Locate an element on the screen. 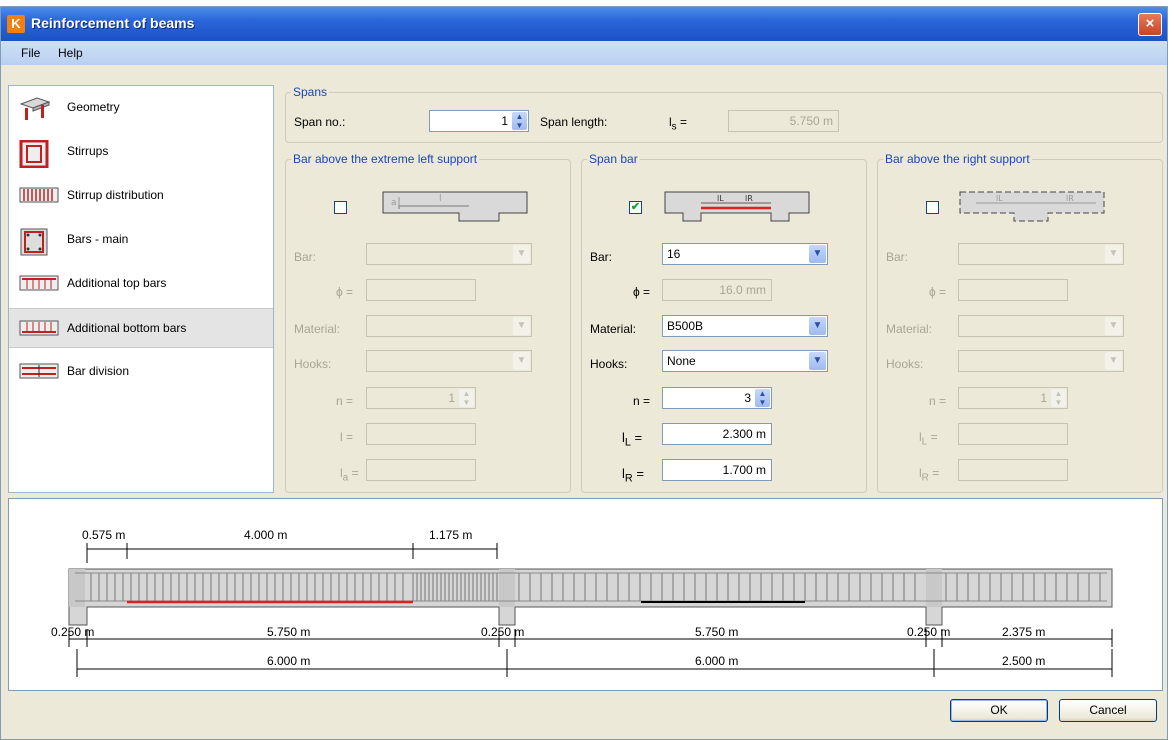 The width and height of the screenshot is (1174, 740). span-no-label: Span no.: is located at coordinates (320, 122).